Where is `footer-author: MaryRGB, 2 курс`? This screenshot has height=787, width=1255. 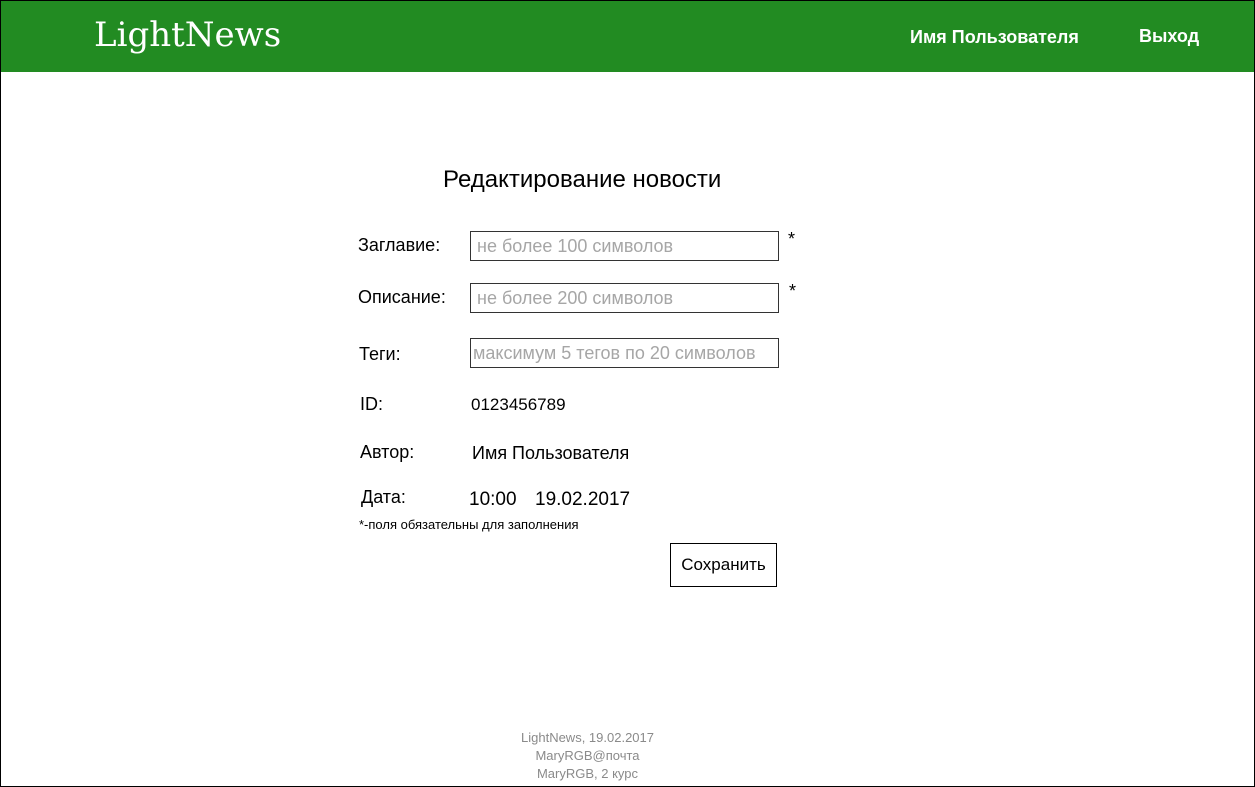 footer-author: MaryRGB, 2 курс is located at coordinates (587, 773).